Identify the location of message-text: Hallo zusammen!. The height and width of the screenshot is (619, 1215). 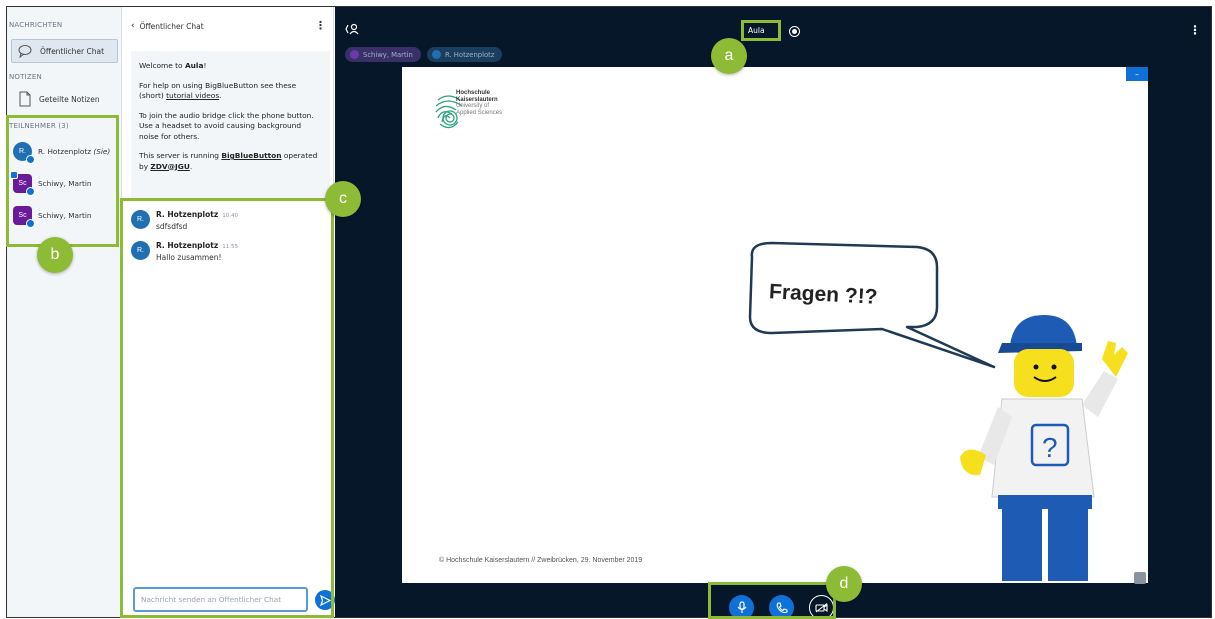
(189, 257).